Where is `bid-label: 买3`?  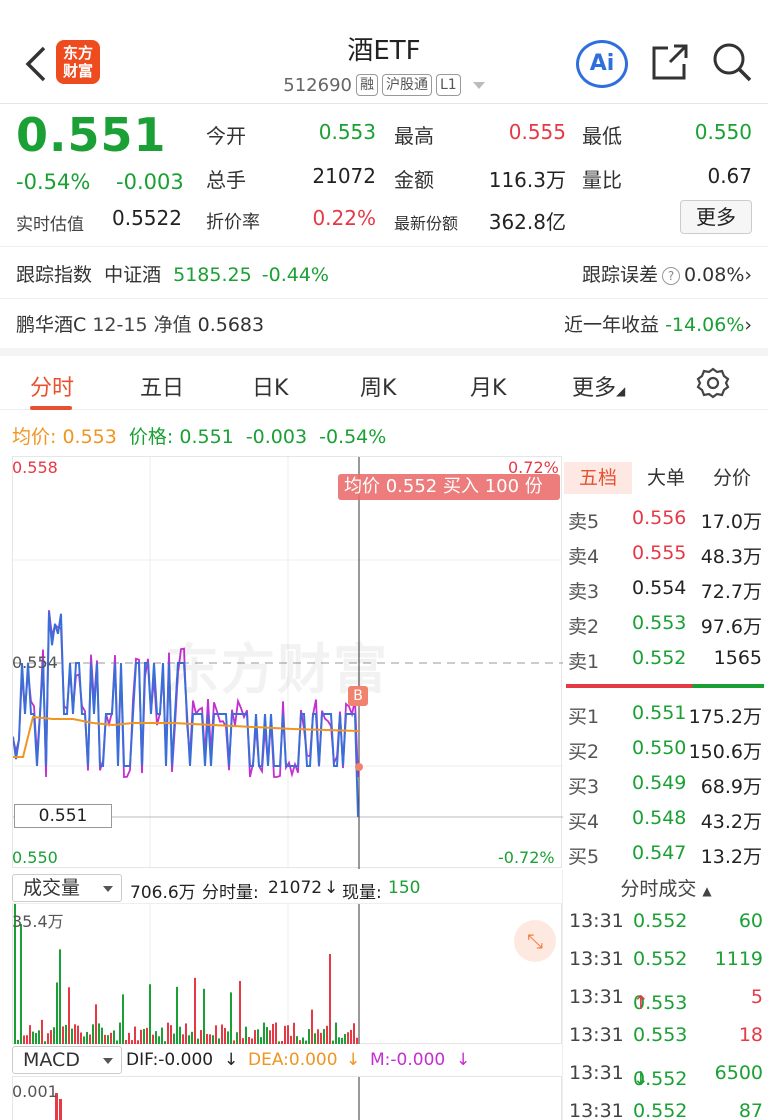
bid-label: 买3 is located at coordinates (584, 787).